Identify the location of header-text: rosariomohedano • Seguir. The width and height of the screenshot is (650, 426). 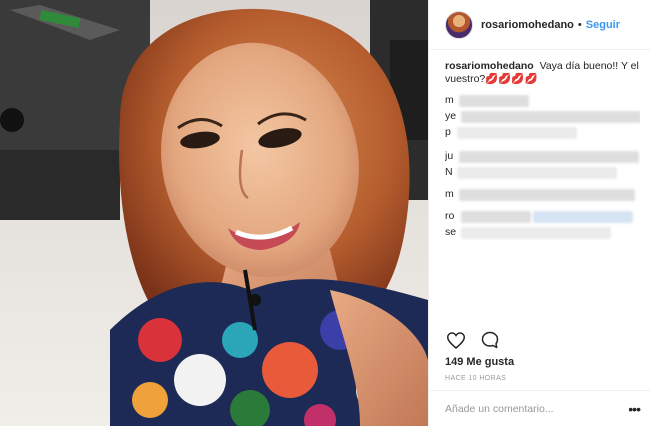
(550, 25).